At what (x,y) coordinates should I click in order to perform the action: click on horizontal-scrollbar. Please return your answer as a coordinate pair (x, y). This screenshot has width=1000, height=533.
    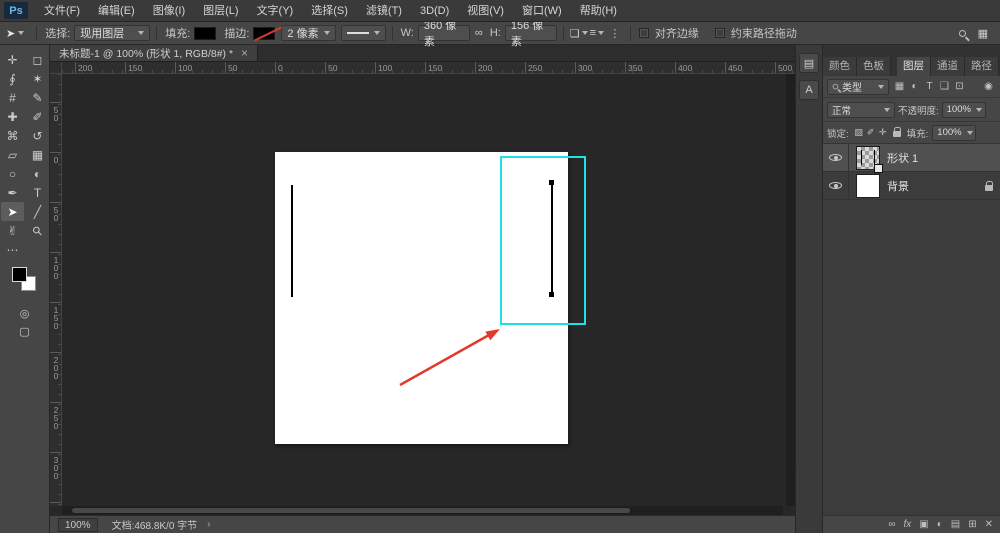
    Looking at the image, I should click on (422, 510).